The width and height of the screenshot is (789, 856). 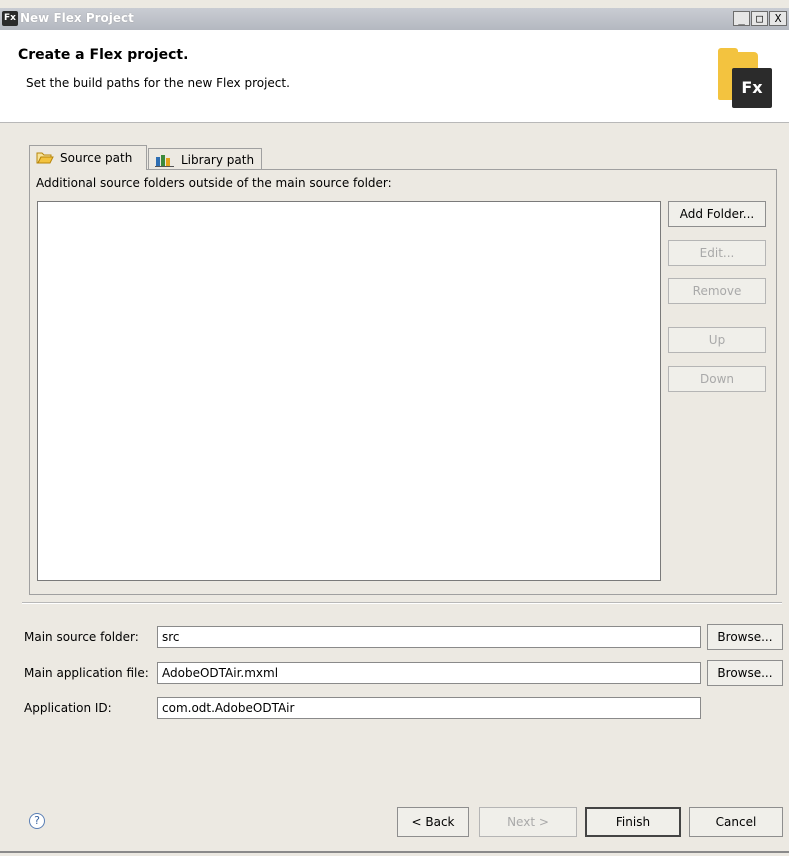 What do you see at coordinates (736, 822) in the screenshot?
I see `cancel-button: Cancel` at bounding box center [736, 822].